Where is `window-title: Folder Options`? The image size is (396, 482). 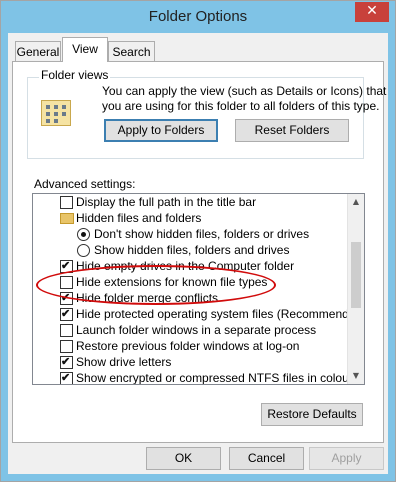 window-title: Folder Options is located at coordinates (198, 16).